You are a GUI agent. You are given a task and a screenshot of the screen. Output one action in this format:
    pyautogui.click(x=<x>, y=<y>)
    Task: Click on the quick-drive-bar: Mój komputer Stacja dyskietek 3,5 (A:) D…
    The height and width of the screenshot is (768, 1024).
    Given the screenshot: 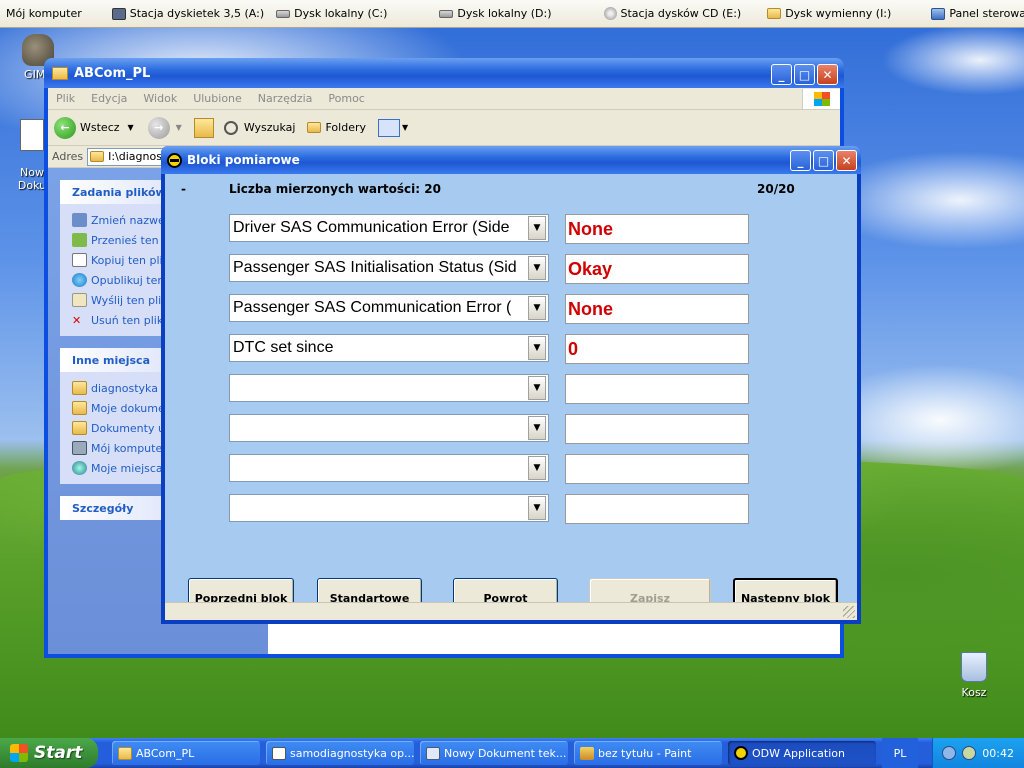 What is the action you would take?
    pyautogui.click(x=512, y=14)
    